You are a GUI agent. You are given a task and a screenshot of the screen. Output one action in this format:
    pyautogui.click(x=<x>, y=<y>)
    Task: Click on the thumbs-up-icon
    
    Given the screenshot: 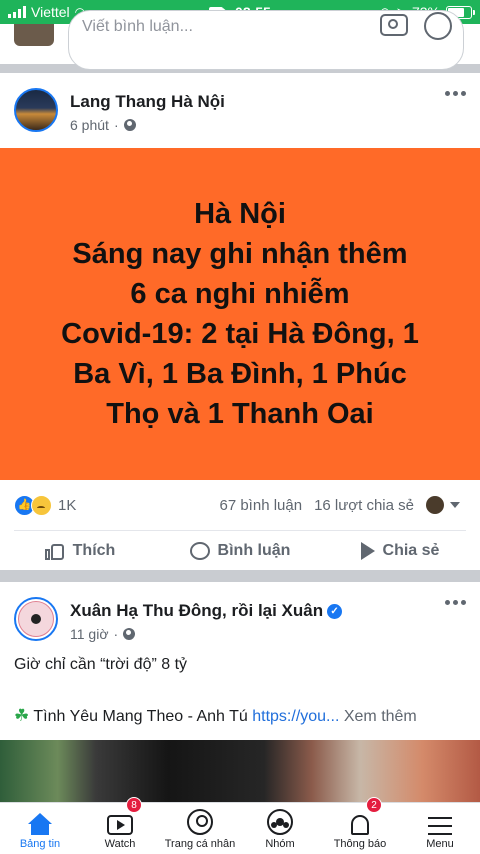 What is the action you would take?
    pyautogui.click(x=54, y=551)
    